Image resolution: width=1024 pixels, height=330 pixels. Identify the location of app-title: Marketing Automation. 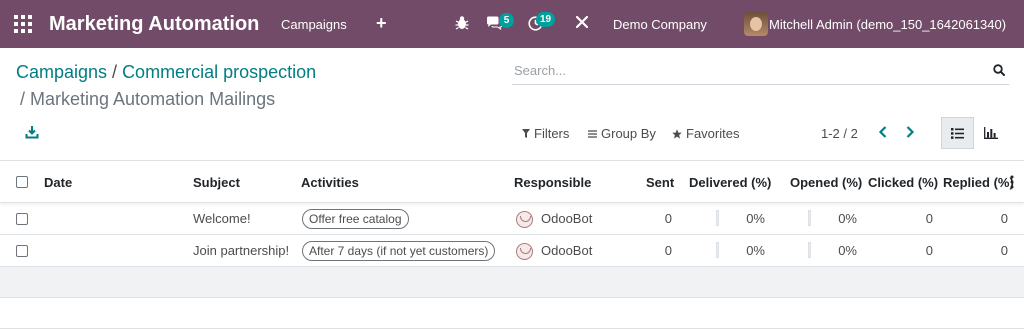
(154, 24).